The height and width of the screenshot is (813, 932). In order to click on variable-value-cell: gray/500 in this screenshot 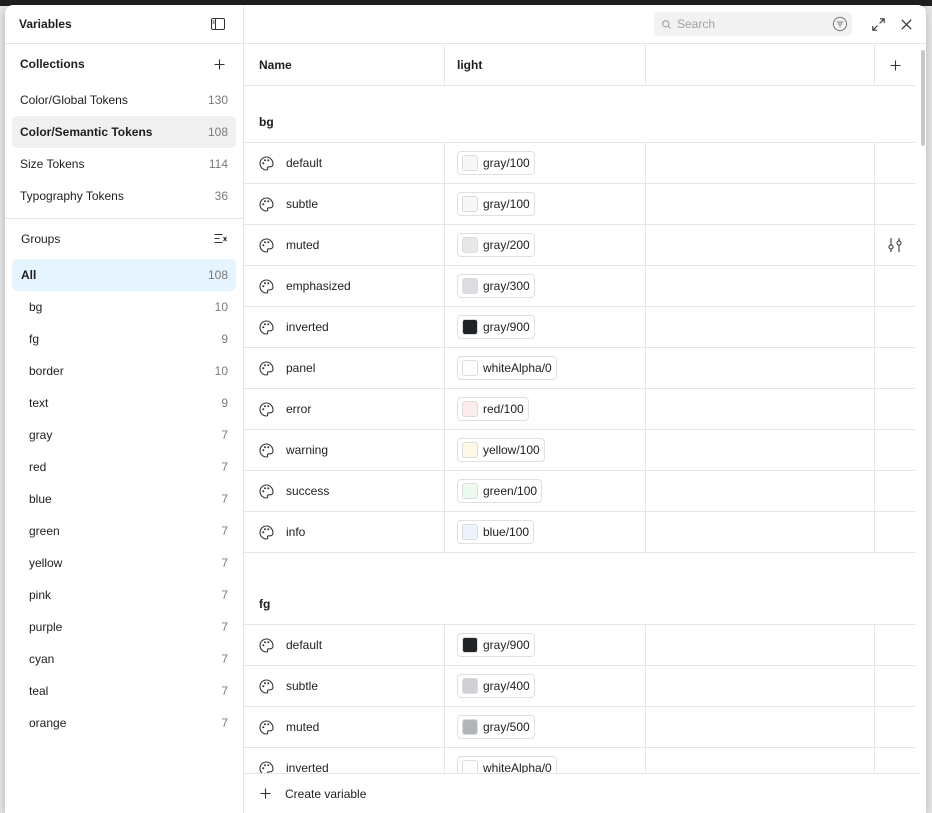, I will do `click(545, 727)`.